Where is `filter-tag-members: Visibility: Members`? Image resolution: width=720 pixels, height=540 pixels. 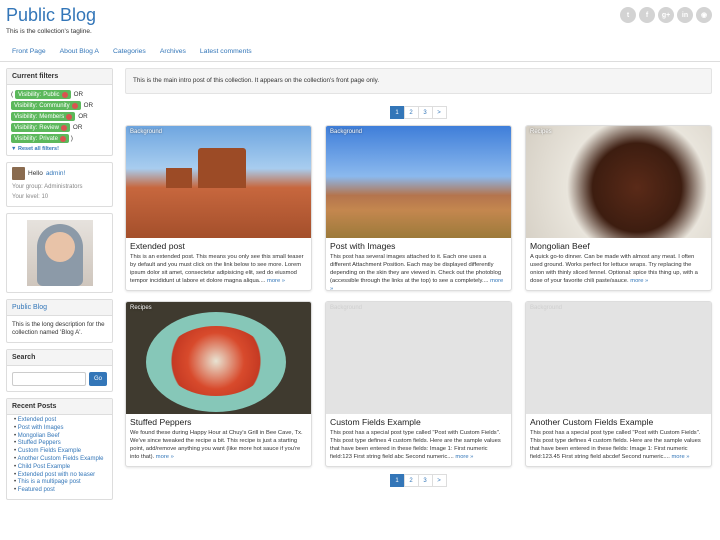
filter-tag-members: Visibility: Members is located at coordinates (43, 116).